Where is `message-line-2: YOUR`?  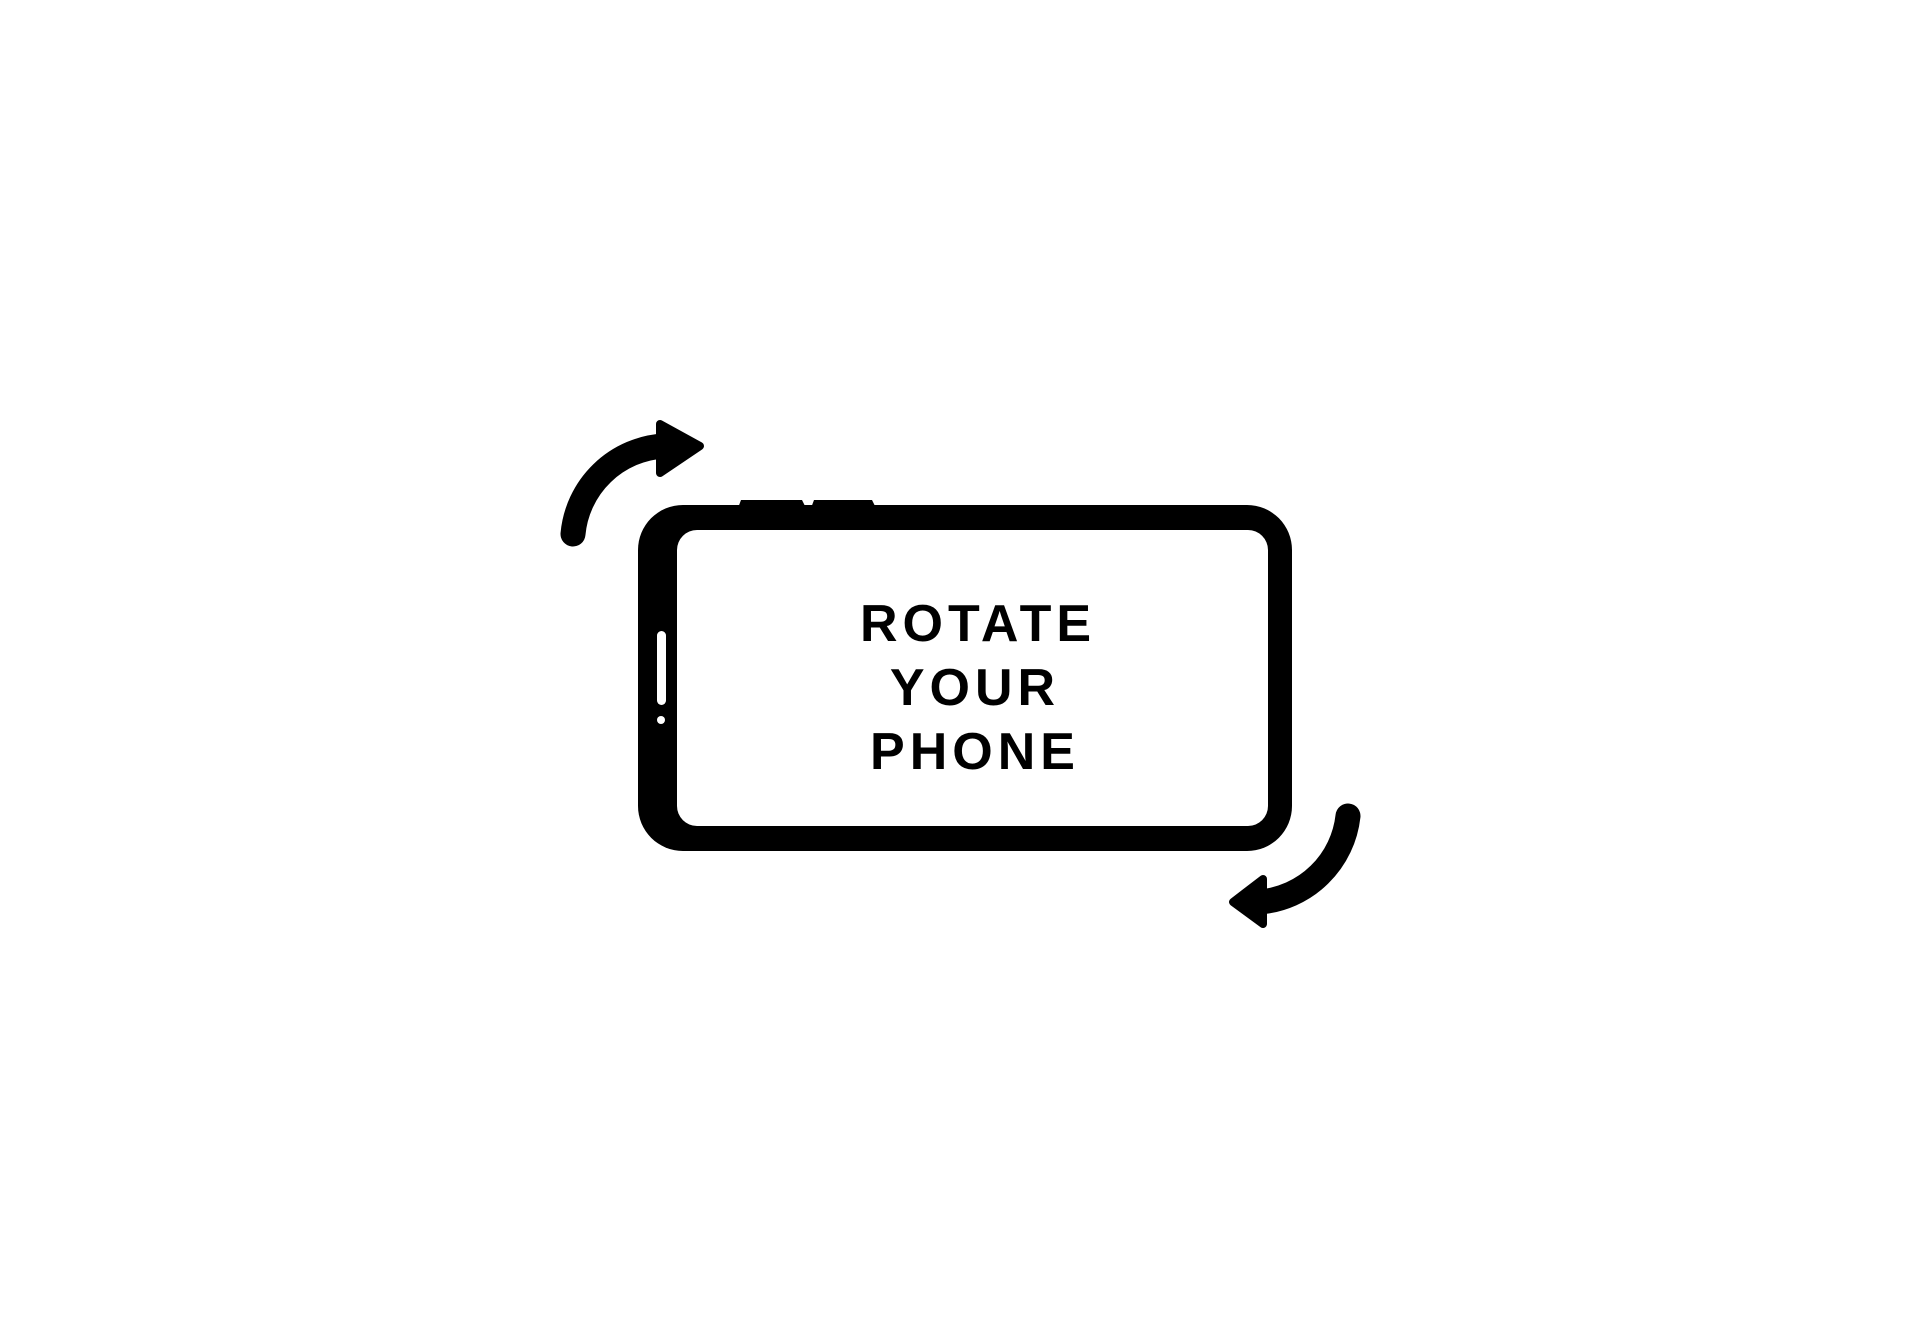
message-line-2: YOUR is located at coordinates (975, 688).